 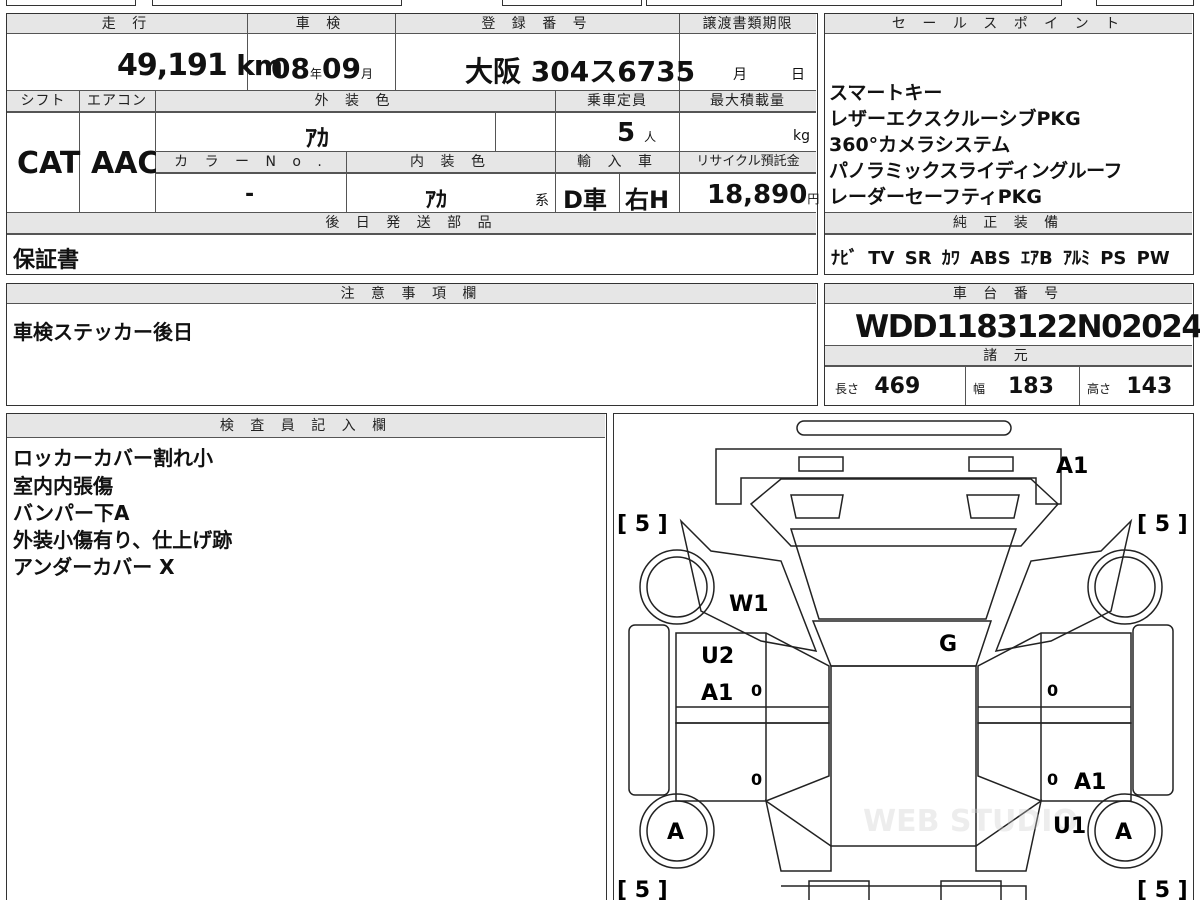 What do you see at coordinates (1013, 386) in the screenshot?
I see `spec-width: 幅 183` at bounding box center [1013, 386].